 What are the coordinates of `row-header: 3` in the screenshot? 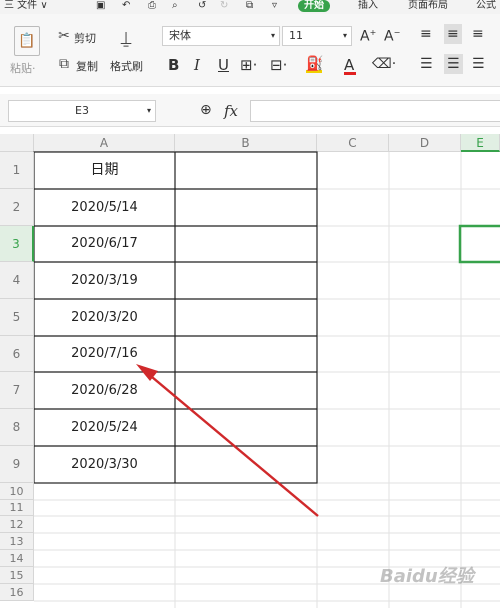 It's located at (17, 244).